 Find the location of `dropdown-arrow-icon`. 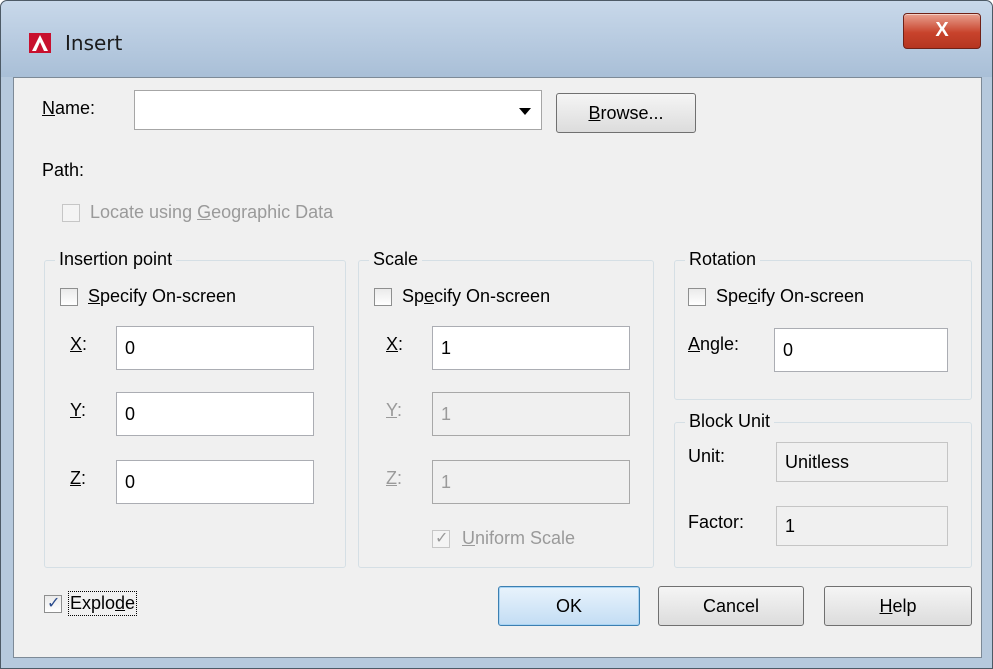

dropdown-arrow-icon is located at coordinates (525, 111).